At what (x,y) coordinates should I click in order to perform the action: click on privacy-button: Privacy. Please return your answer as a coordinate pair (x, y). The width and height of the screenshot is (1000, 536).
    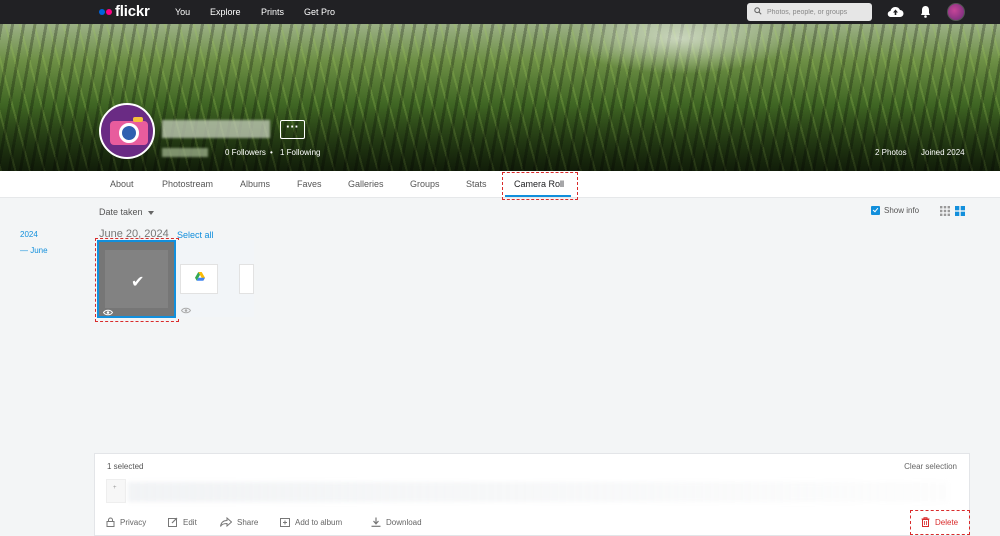
    Looking at the image, I should click on (126, 522).